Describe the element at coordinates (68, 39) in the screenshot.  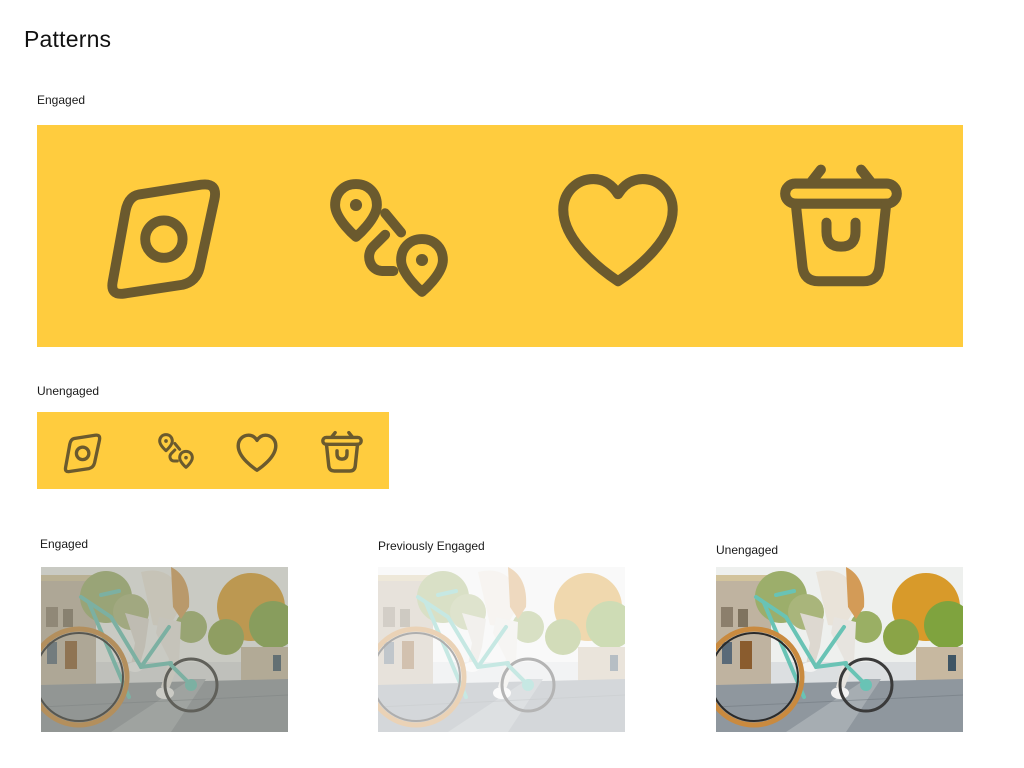
I see `page-title: Patterns` at that location.